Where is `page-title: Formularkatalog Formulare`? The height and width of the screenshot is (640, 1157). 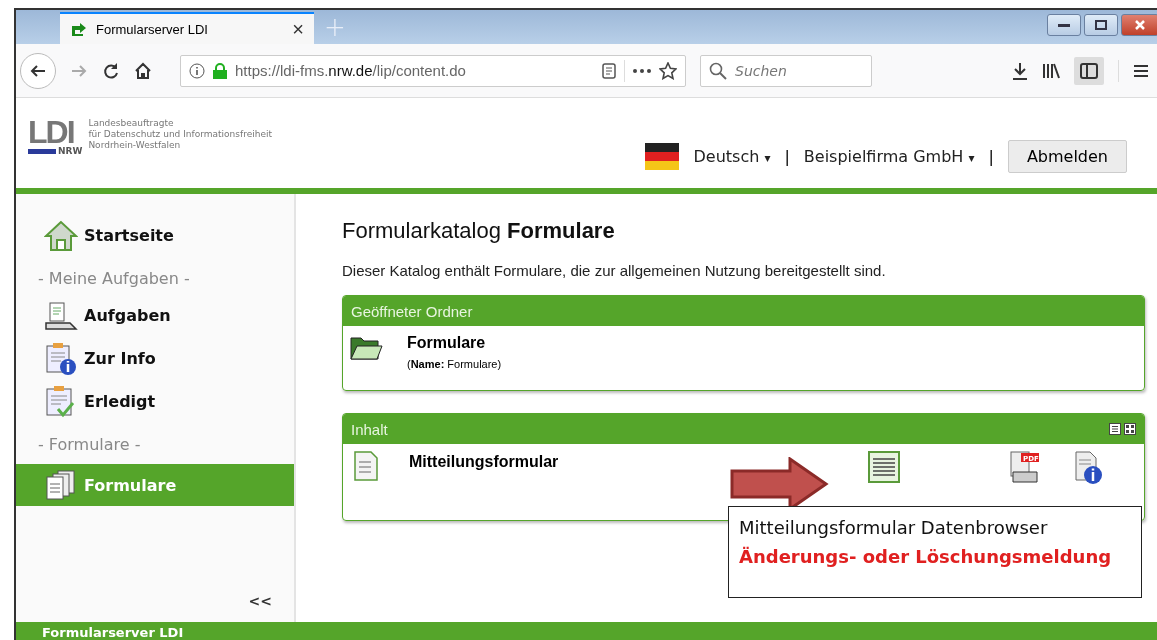
page-title: Formularkatalog Formulare is located at coordinates (479, 231).